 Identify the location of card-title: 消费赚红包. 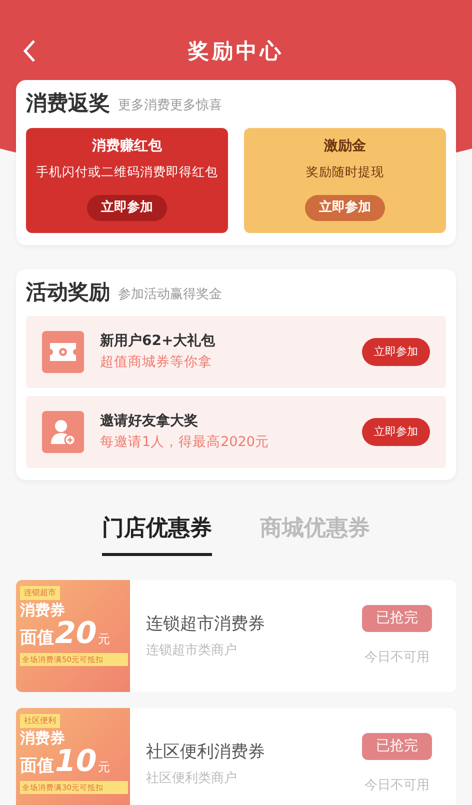
(127, 146).